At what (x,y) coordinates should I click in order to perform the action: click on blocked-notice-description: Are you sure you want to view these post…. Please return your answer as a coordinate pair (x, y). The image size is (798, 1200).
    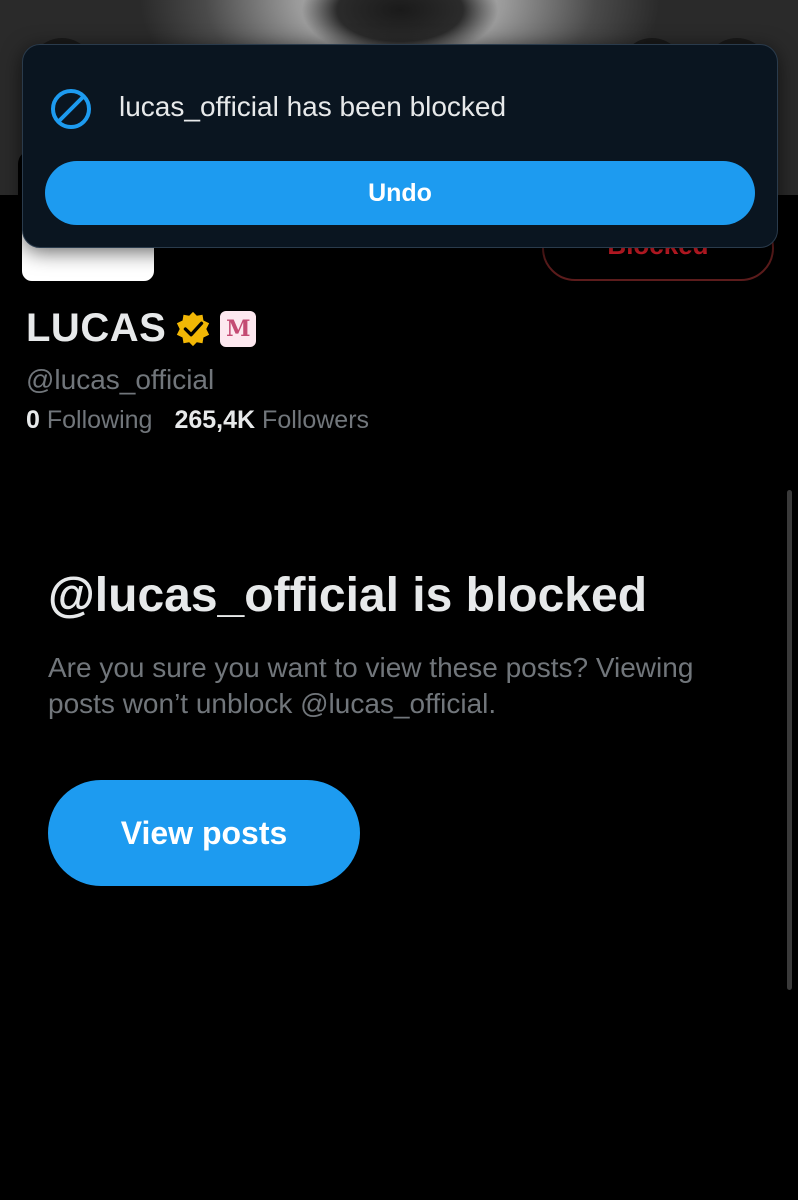
    Looking at the image, I should click on (371, 685).